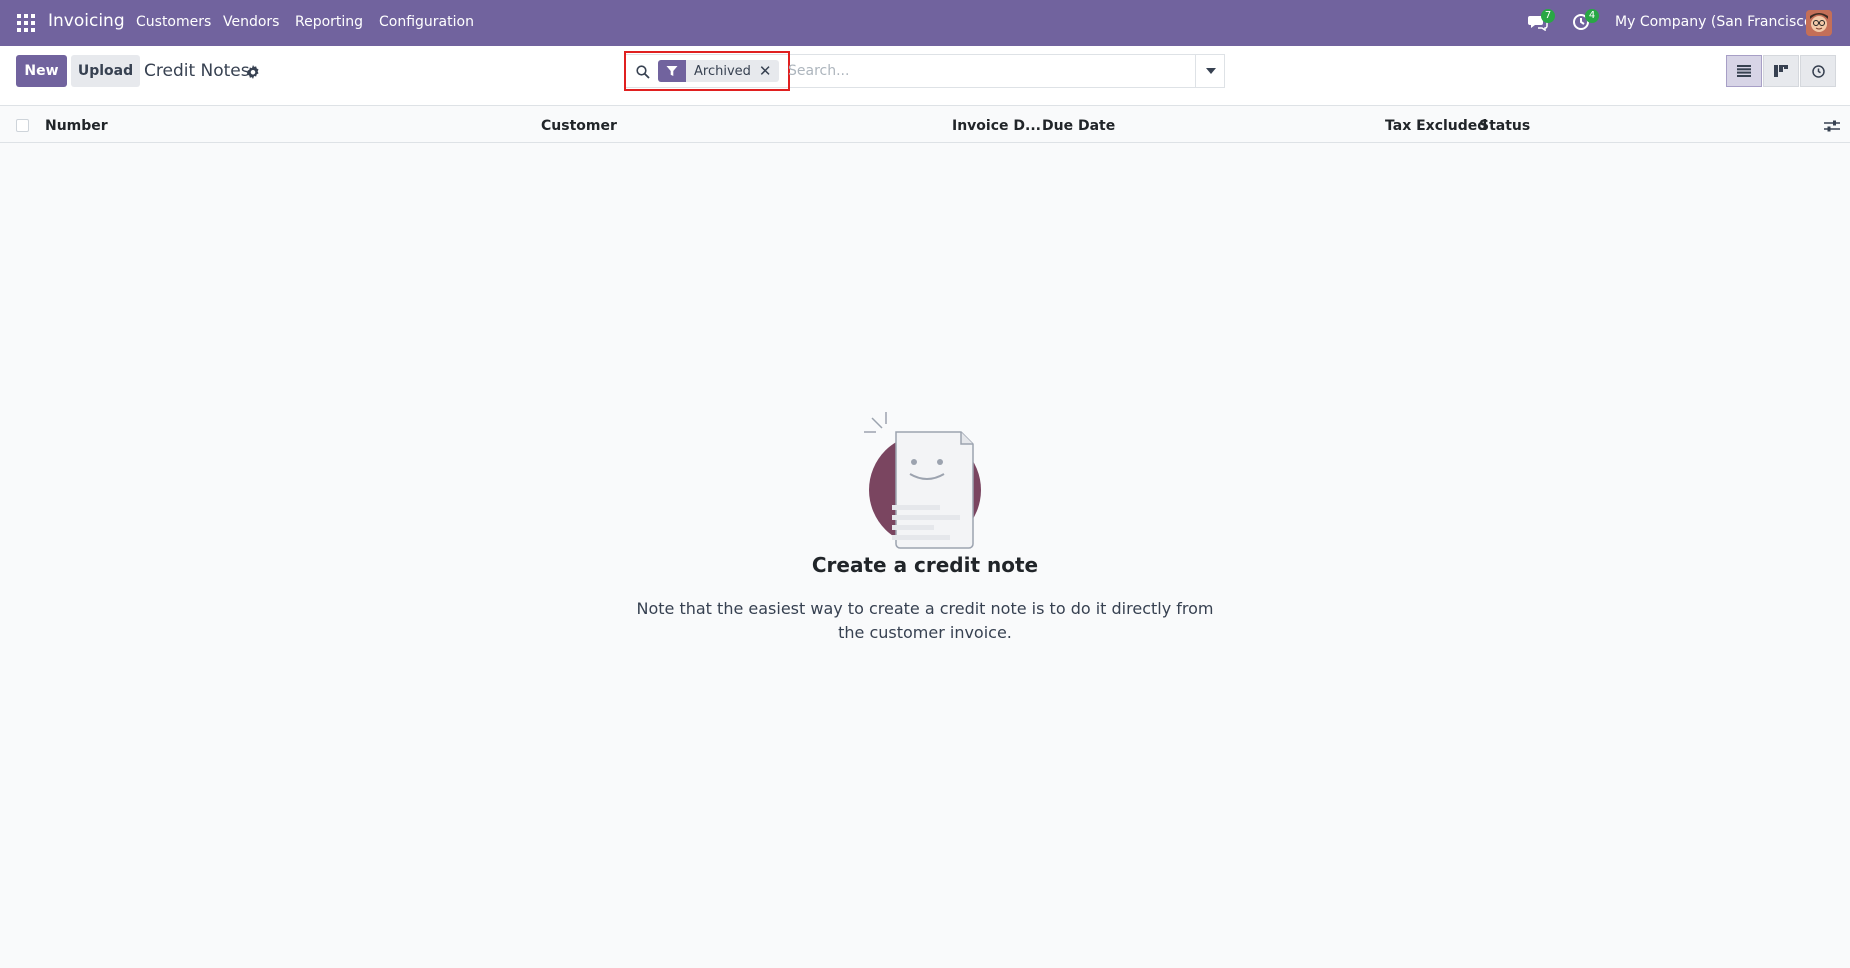 The image size is (1850, 968). I want to click on empty-state-title: Create a credit note, so click(925, 565).